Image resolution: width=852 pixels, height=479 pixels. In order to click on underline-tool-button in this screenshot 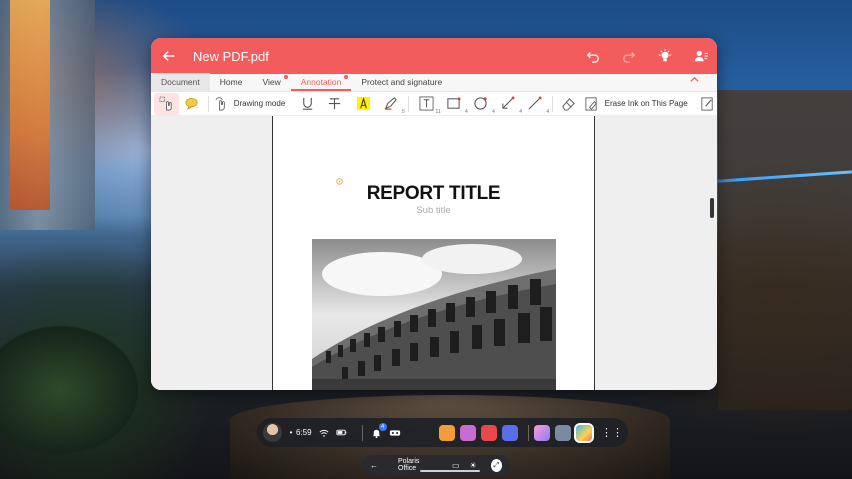, I will do `click(307, 104)`.